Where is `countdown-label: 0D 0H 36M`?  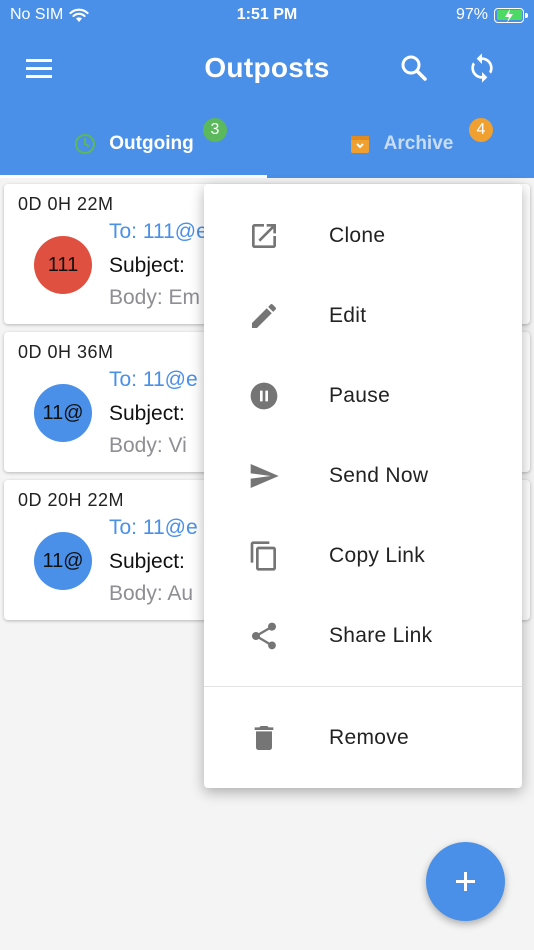
countdown-label: 0D 0H 36M is located at coordinates (66, 352).